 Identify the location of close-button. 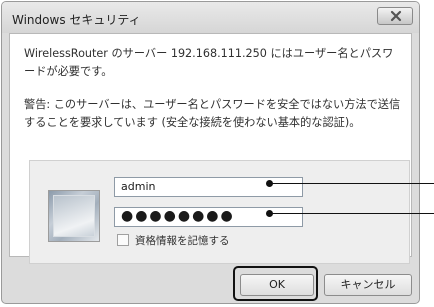
(395, 16).